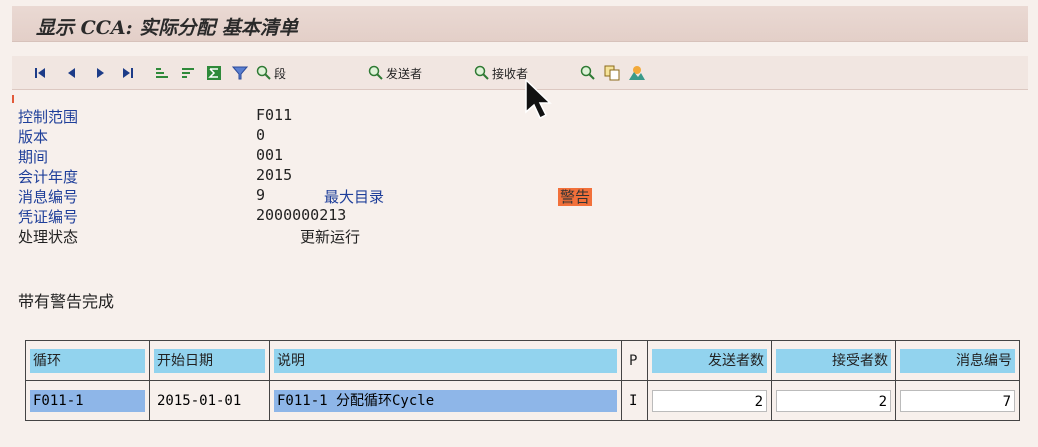 The image size is (1038, 447). I want to click on column-header-sender-count: 发送者数, so click(709, 360).